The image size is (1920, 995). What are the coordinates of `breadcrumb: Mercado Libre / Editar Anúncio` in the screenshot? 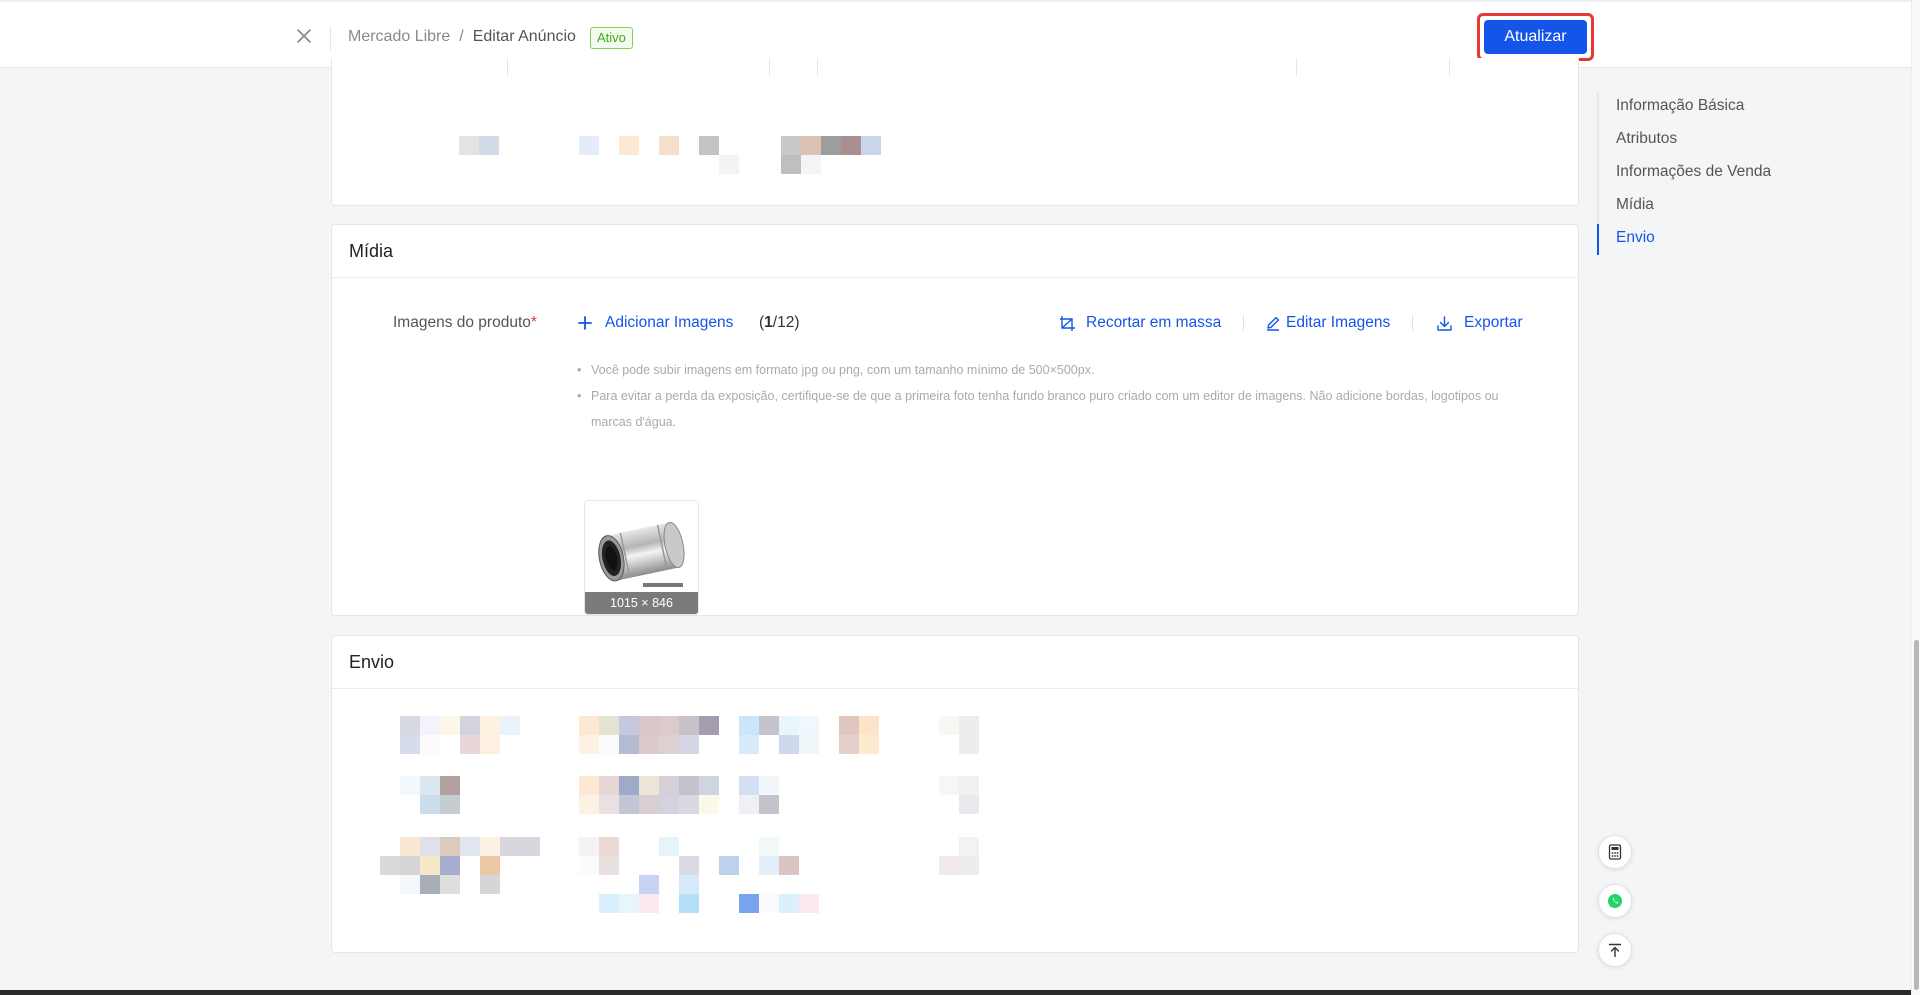 It's located at (462, 37).